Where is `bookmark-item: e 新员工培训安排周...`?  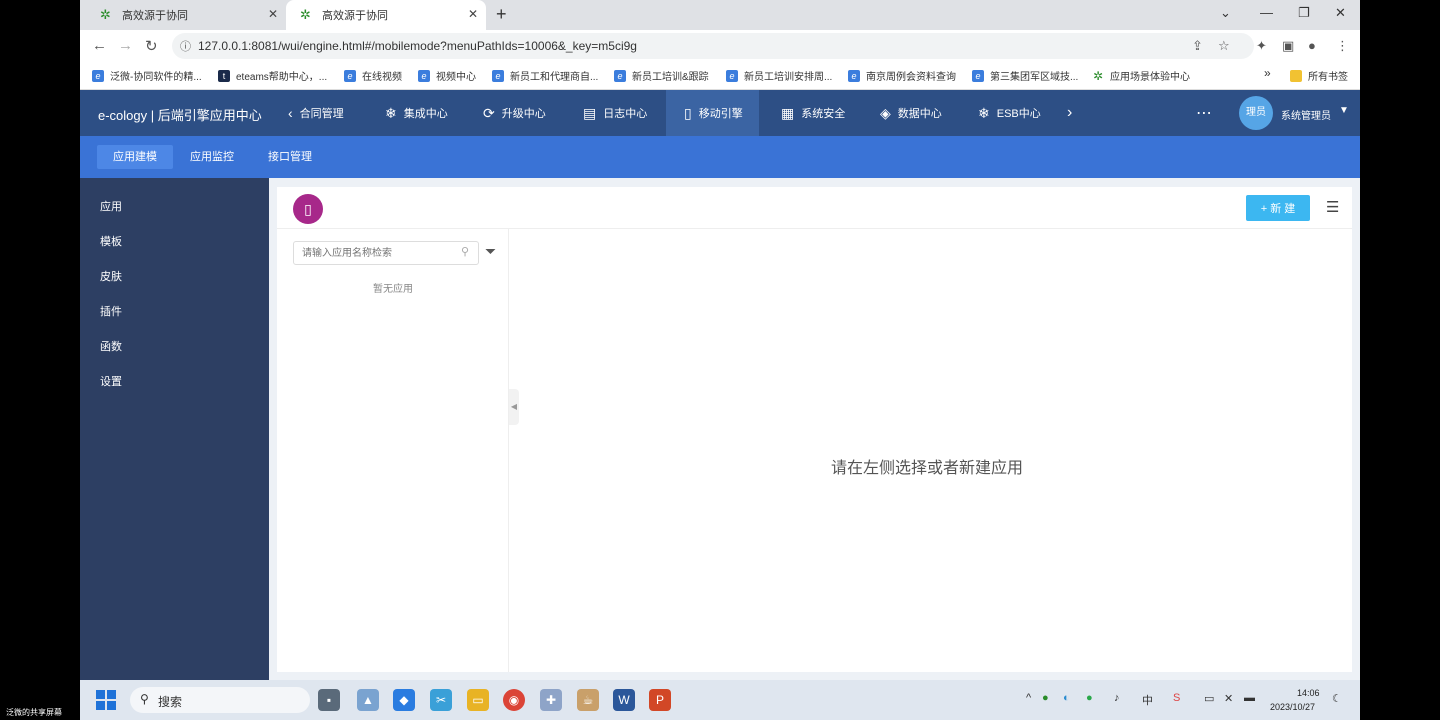
bookmark-item: e 新员工培训安排周... is located at coordinates (779, 75).